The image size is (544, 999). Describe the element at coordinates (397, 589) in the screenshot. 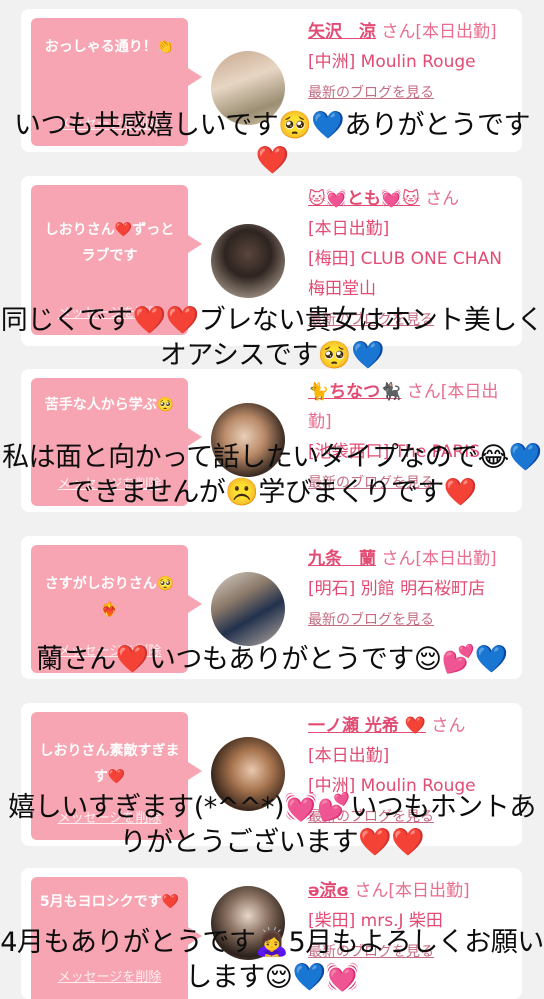

I see `sender-shop: [明石] 別館 明石桜町店` at that location.